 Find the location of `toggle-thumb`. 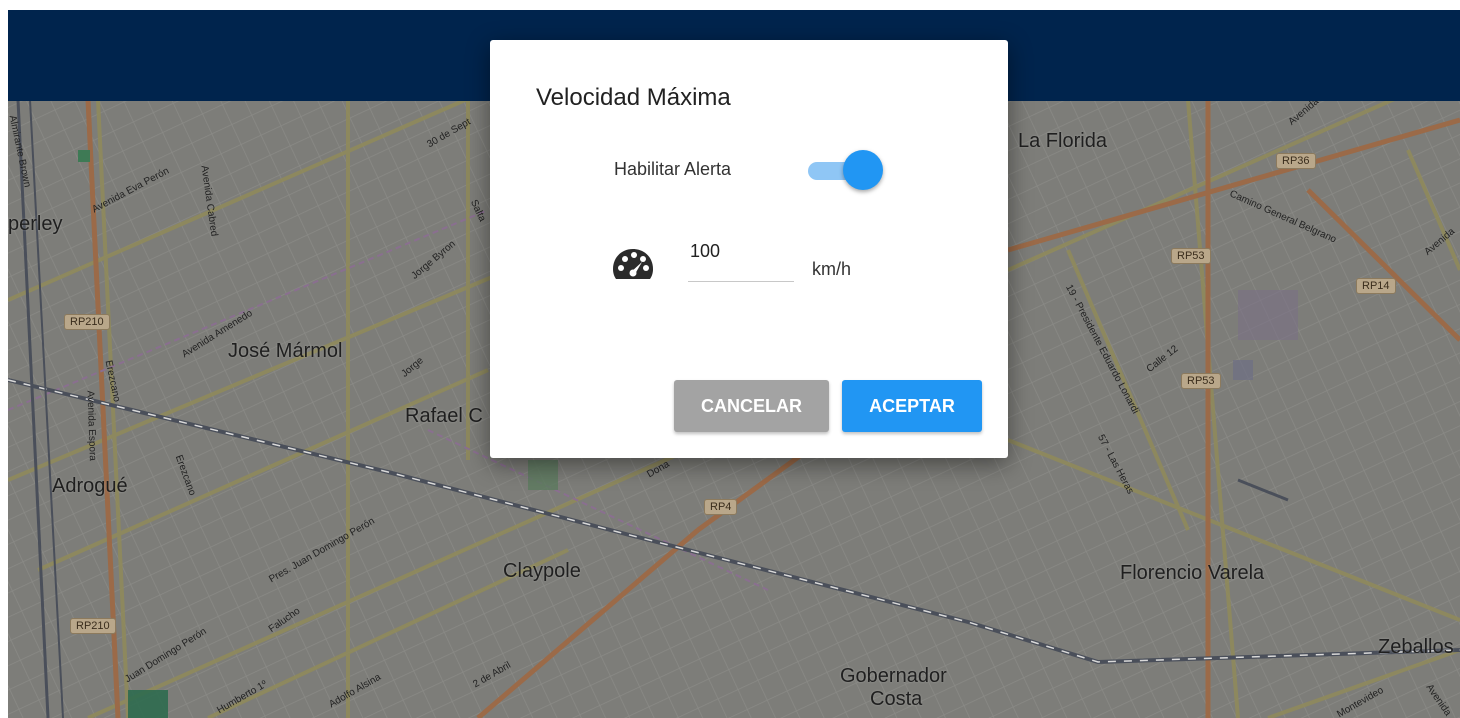

toggle-thumb is located at coordinates (863, 170).